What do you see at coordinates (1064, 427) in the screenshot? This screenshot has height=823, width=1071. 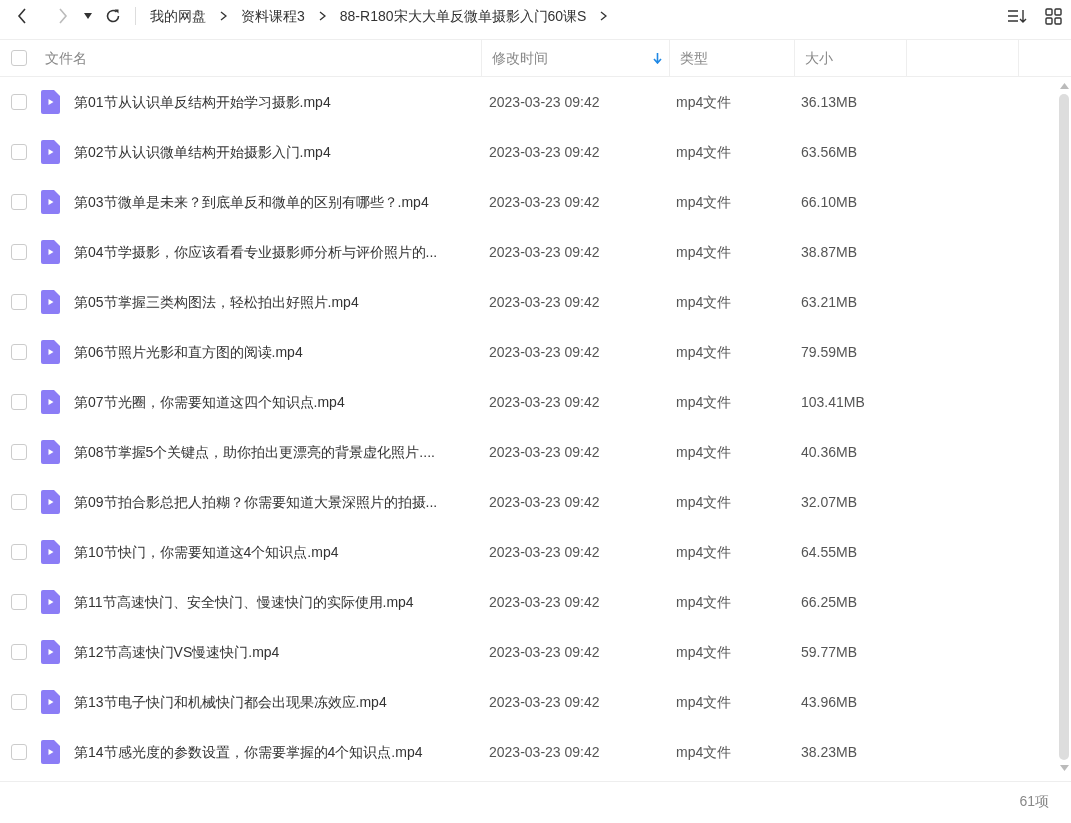 I see `scrollbar-thumb` at bounding box center [1064, 427].